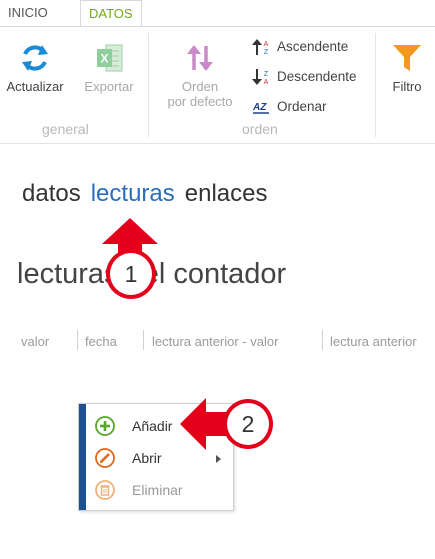 This screenshot has width=435, height=559. Describe the element at coordinates (200, 86) in the screenshot. I see `orden-label-line1: Orden` at that location.